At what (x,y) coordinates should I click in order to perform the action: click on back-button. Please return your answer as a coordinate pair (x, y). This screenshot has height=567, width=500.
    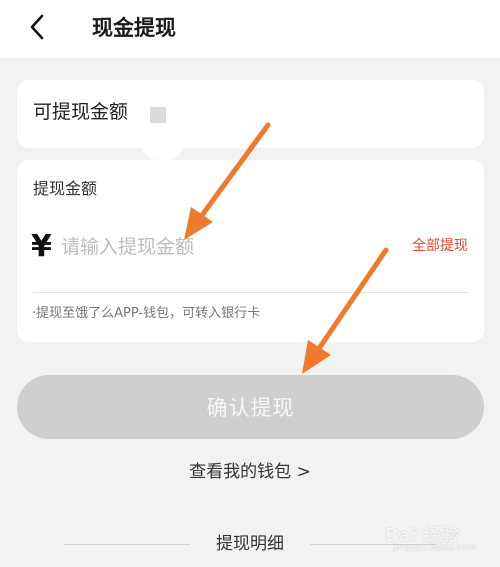
    Looking at the image, I should click on (37, 27).